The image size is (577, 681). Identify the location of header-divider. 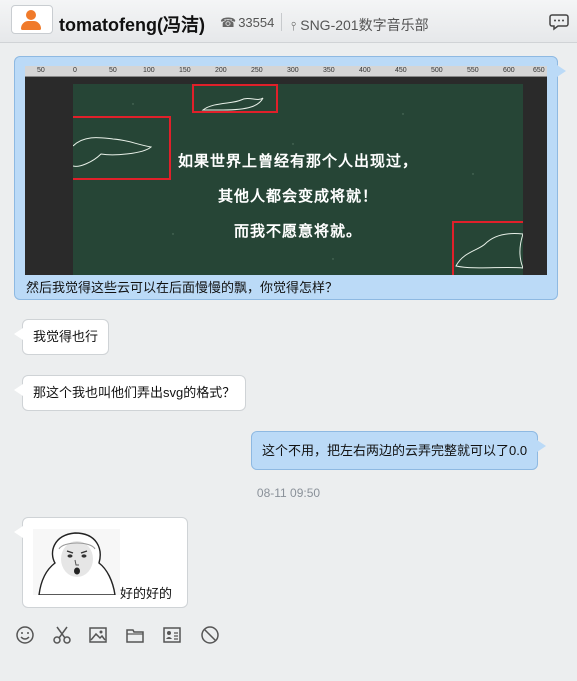
(281, 22).